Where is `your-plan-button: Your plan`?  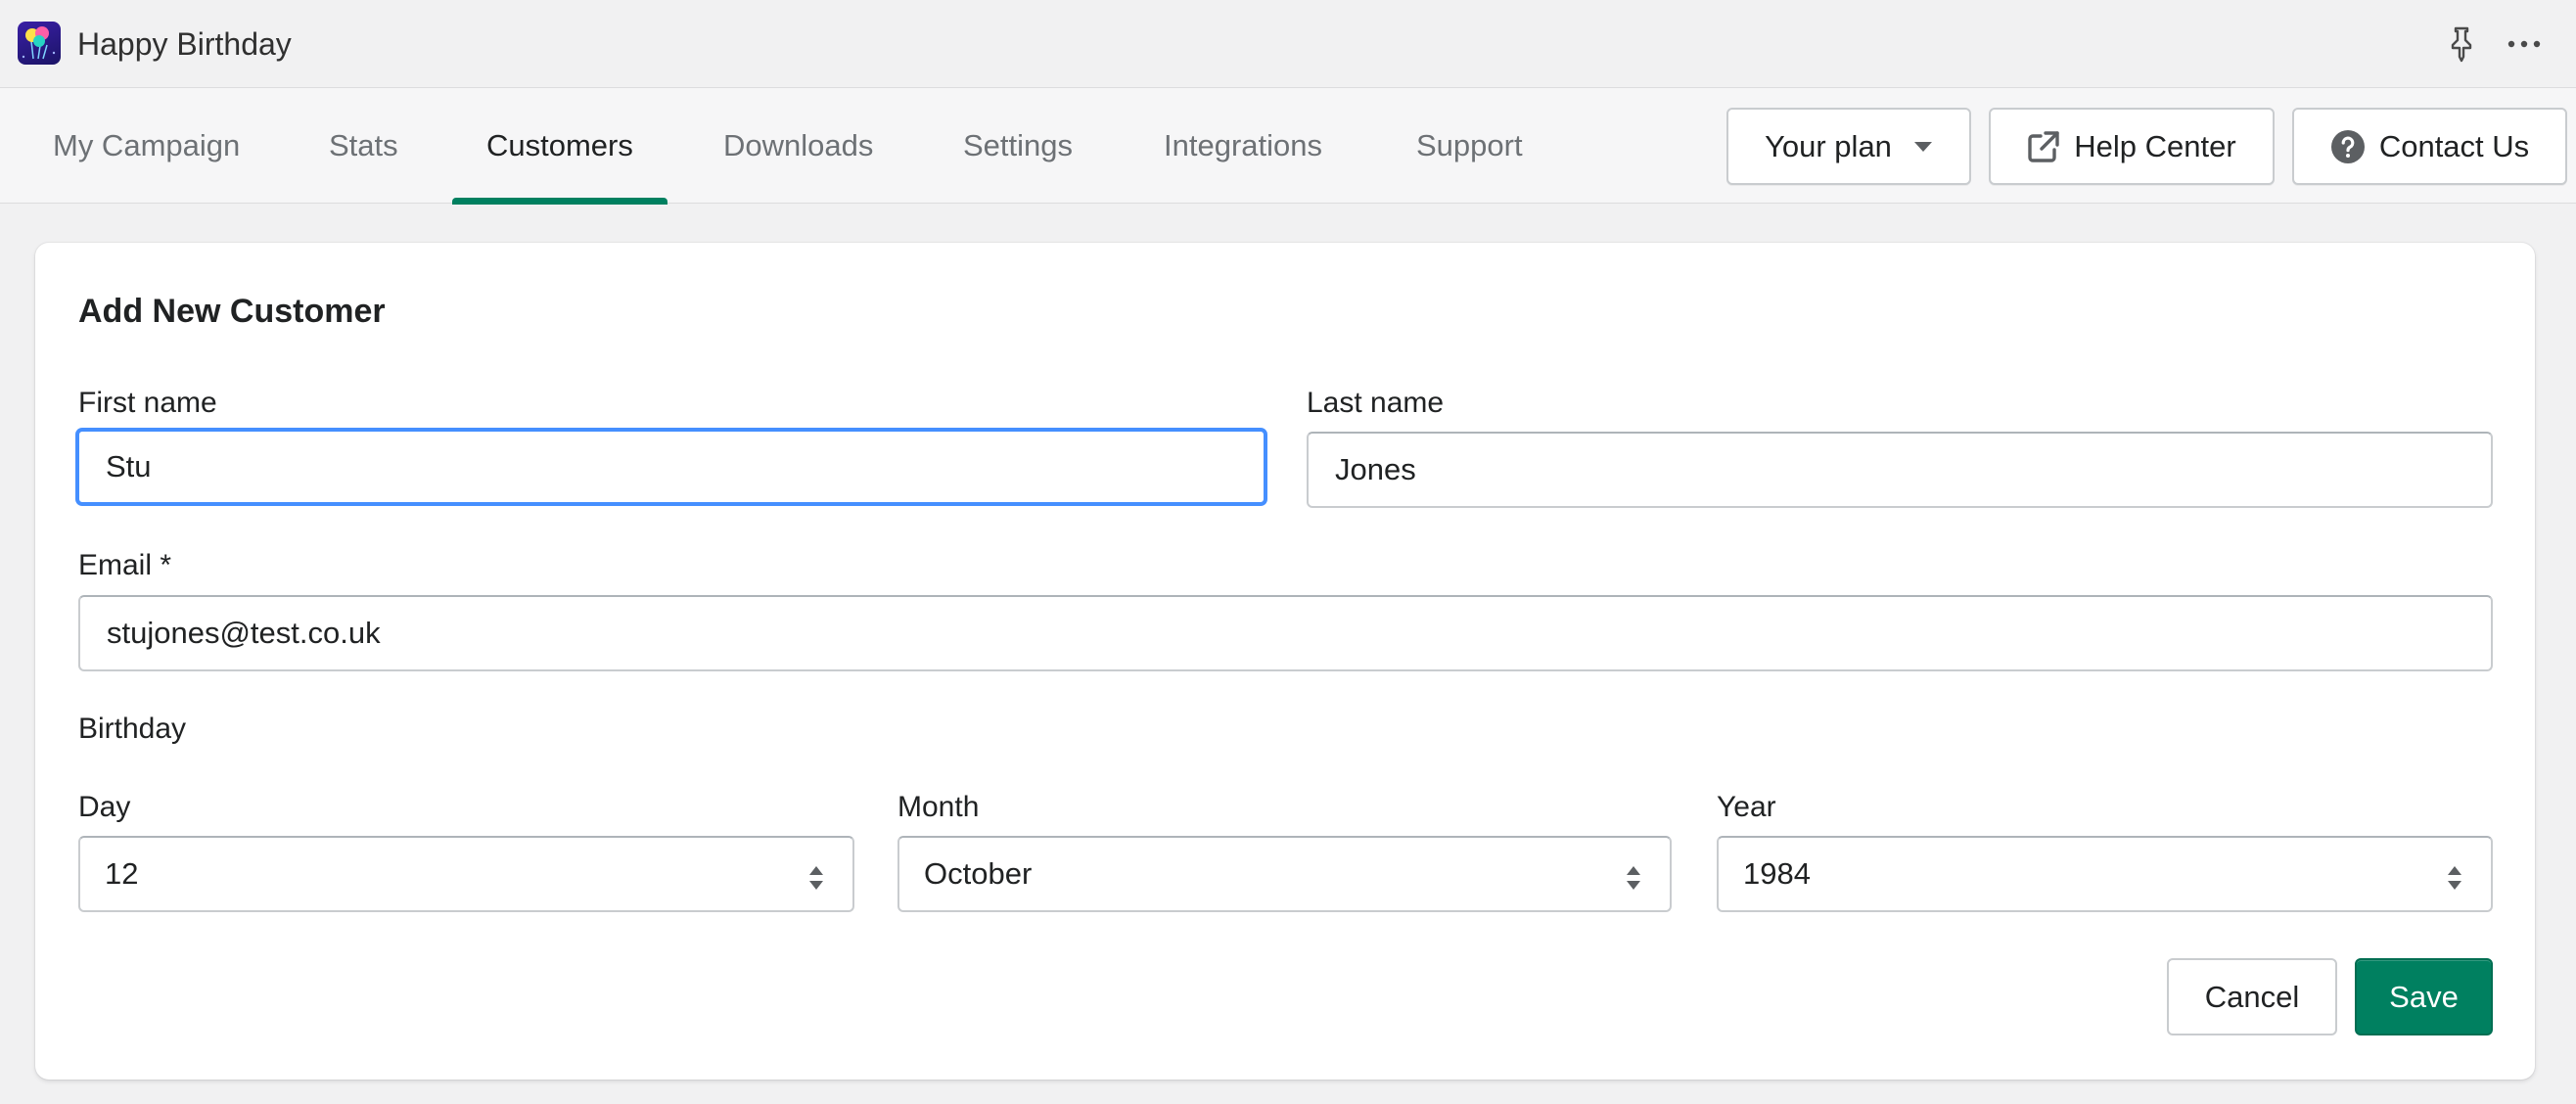 your-plan-button: Your plan is located at coordinates (1848, 146).